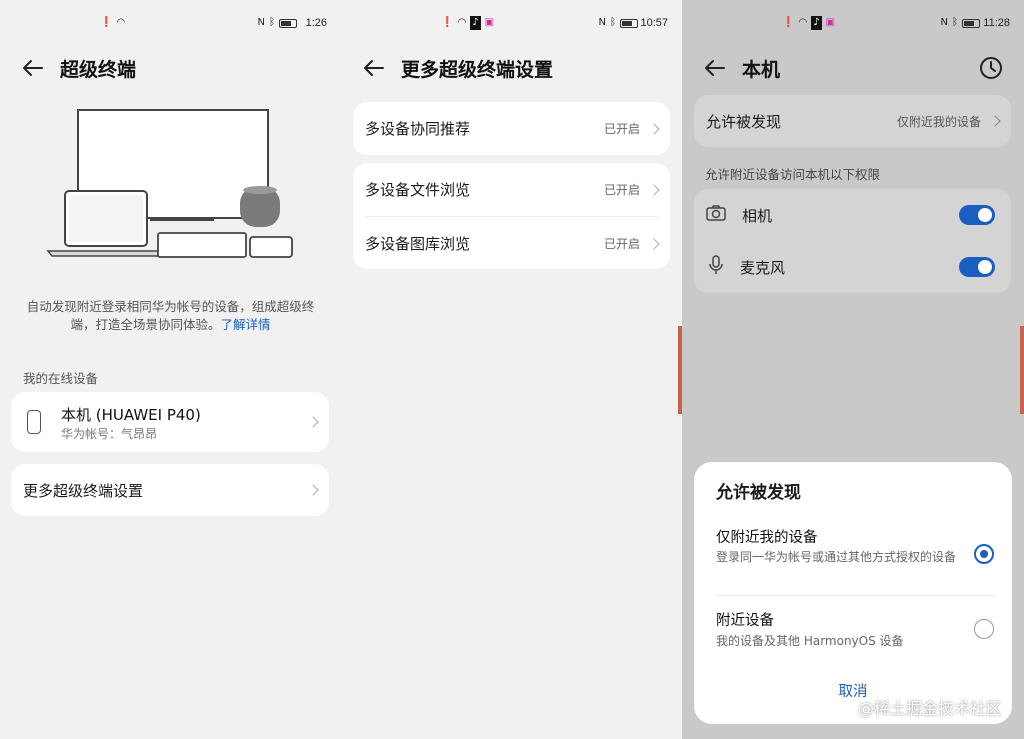 The width and height of the screenshot is (1024, 739). What do you see at coordinates (852, 215) in the screenshot?
I see `permission-item: 相机` at bounding box center [852, 215].